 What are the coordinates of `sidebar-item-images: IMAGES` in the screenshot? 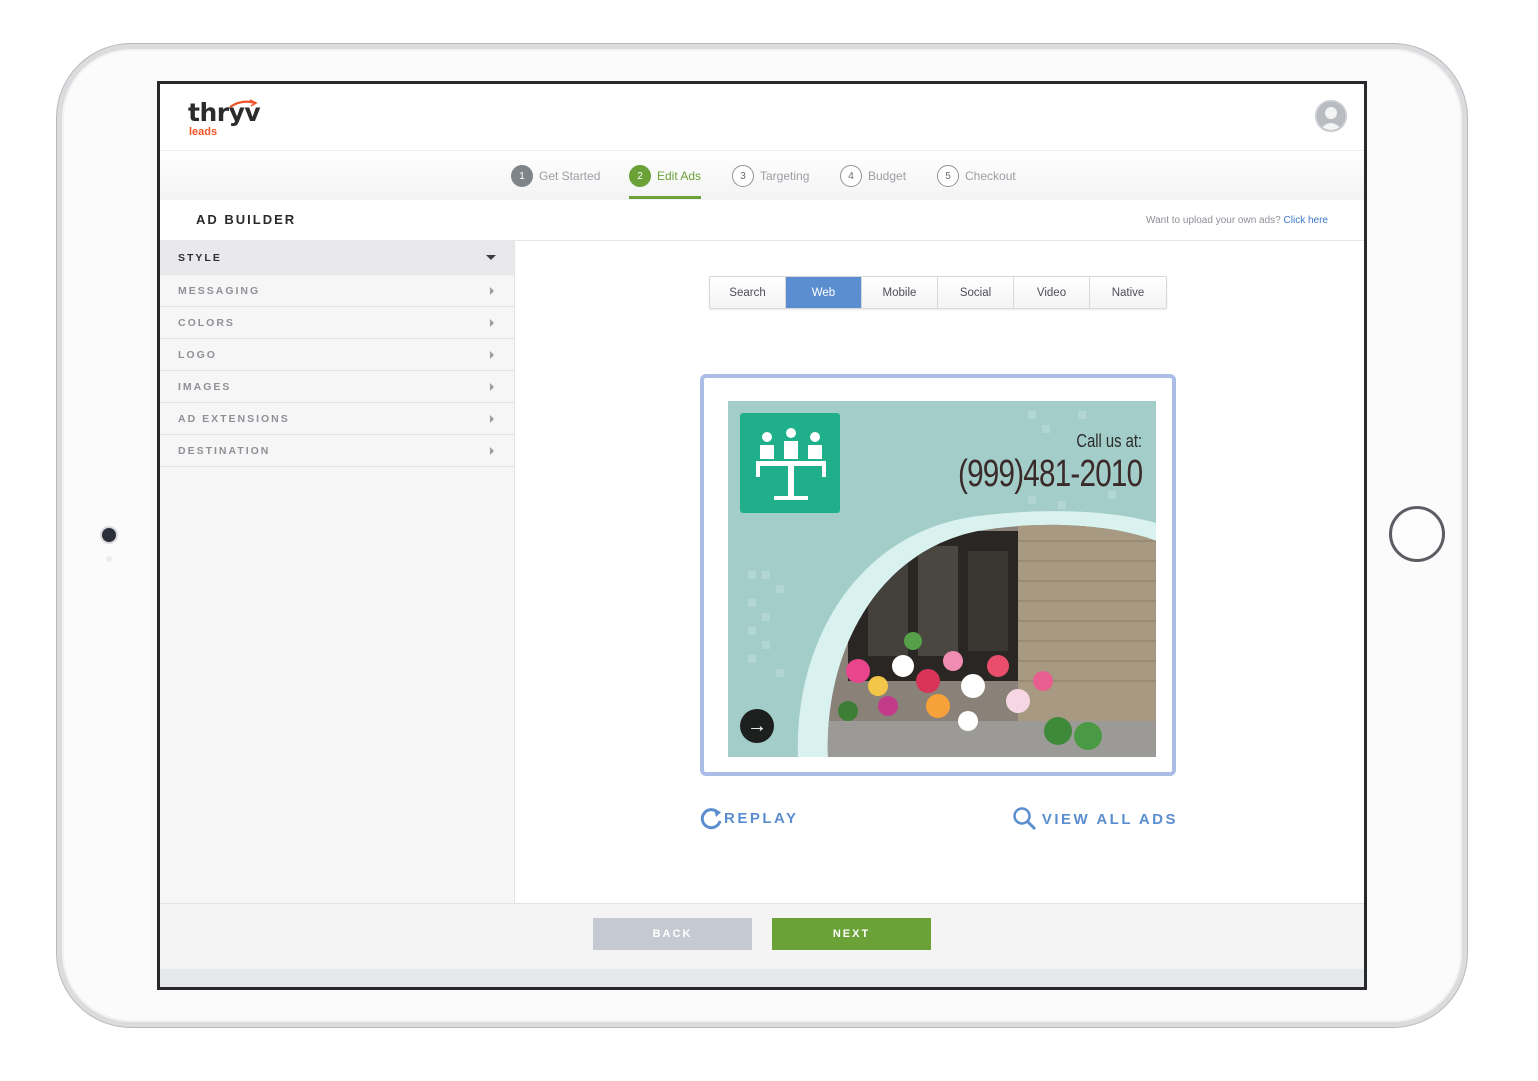 It's located at (337, 387).